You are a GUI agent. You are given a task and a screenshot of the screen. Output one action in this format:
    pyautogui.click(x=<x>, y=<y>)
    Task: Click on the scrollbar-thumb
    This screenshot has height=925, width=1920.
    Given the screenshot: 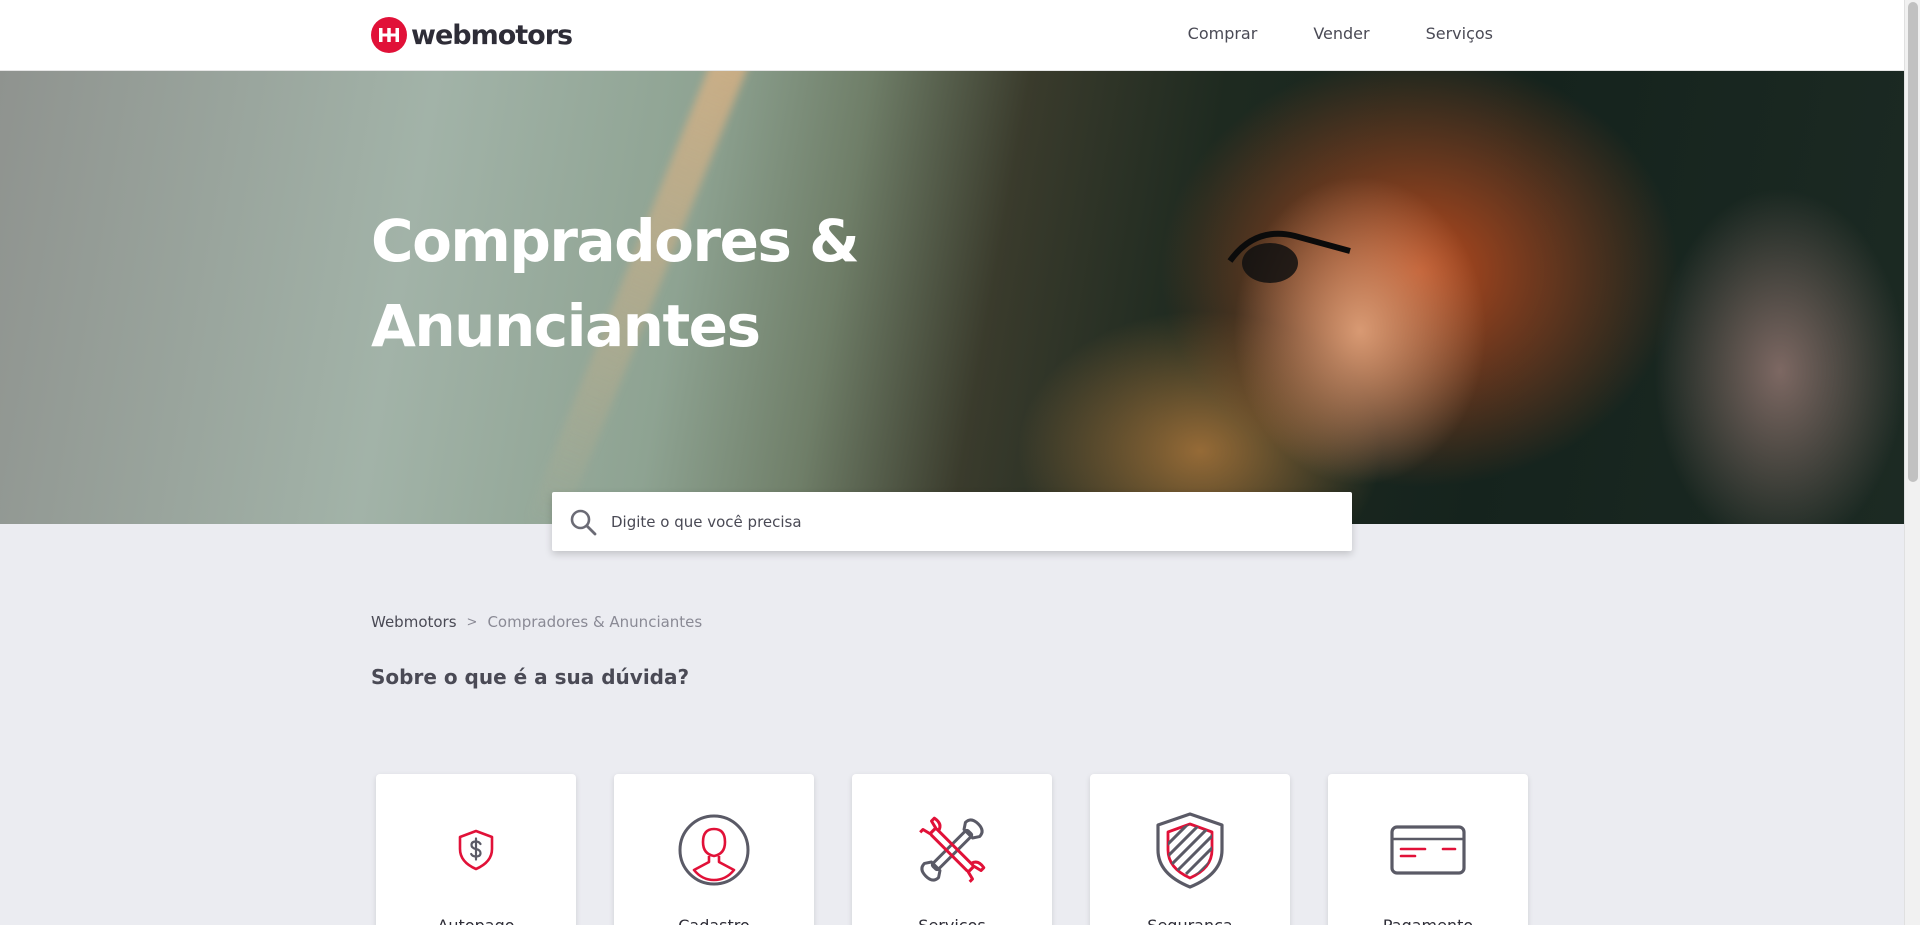 What is the action you would take?
    pyautogui.click(x=1913, y=242)
    